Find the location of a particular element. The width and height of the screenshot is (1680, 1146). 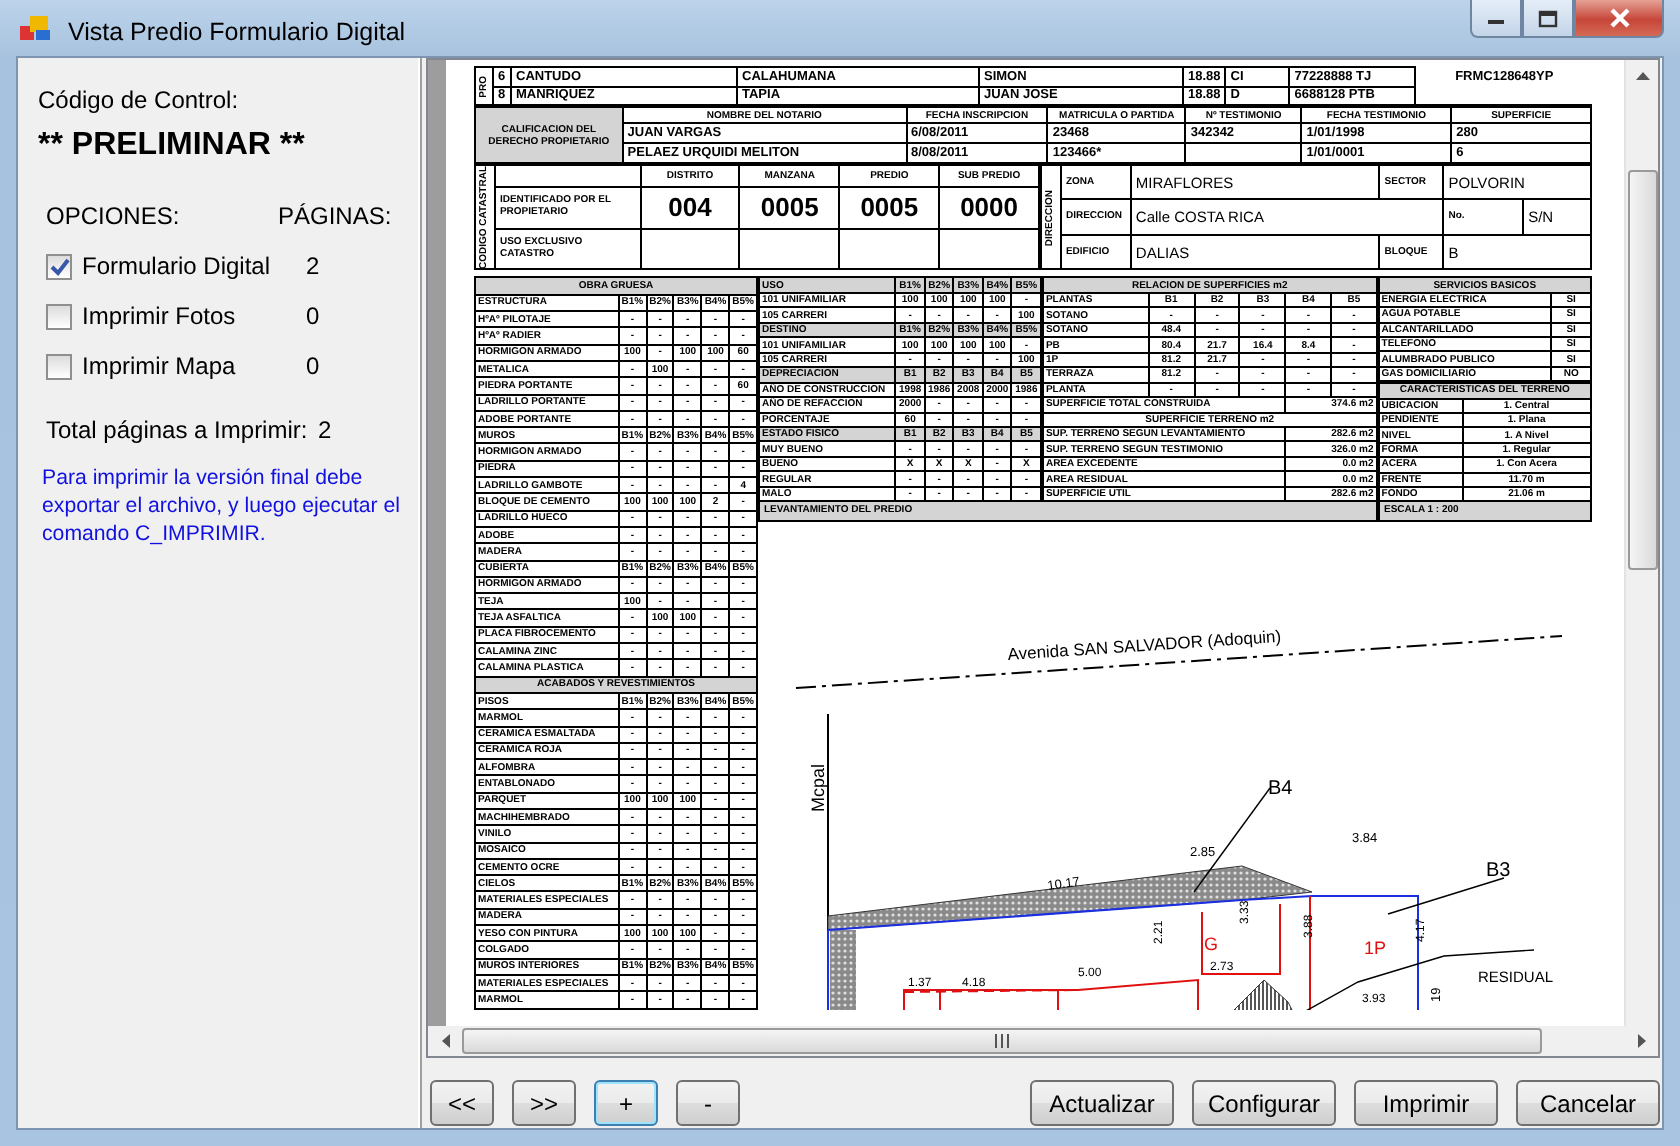

vertical-scrollbar is located at coordinates (1641, 543).